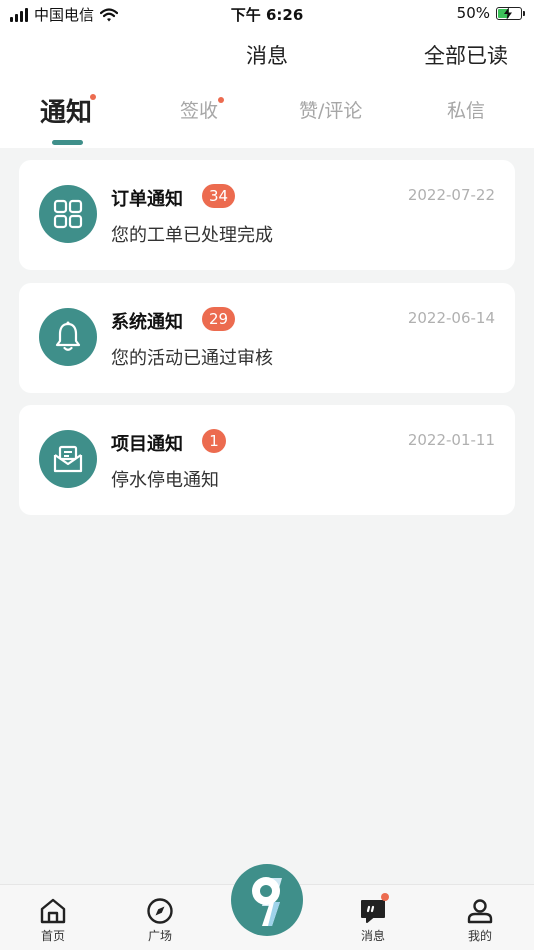 The image size is (534, 950). I want to click on tabbar-mine: 我的, so click(480, 920).